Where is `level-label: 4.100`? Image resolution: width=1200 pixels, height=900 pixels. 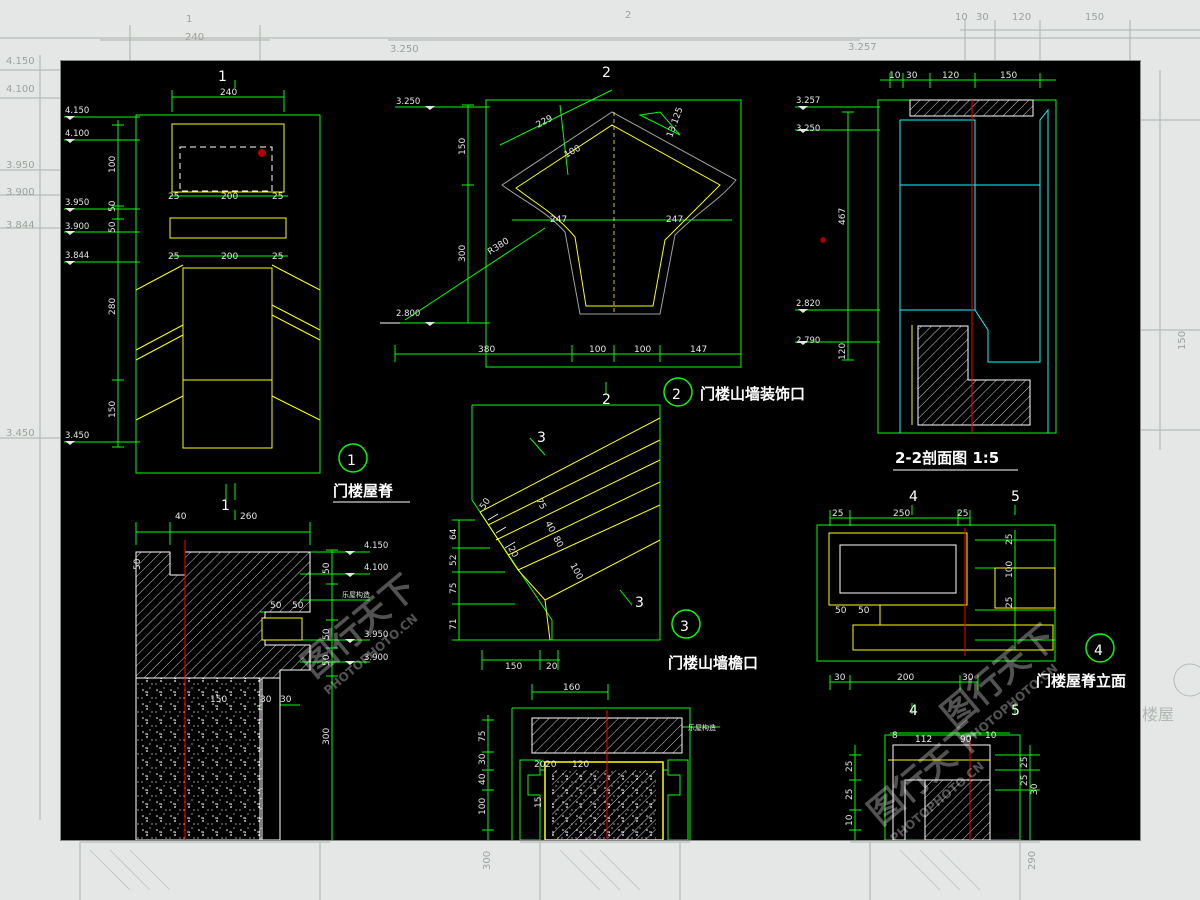
level-label: 4.100 is located at coordinates (376, 568).